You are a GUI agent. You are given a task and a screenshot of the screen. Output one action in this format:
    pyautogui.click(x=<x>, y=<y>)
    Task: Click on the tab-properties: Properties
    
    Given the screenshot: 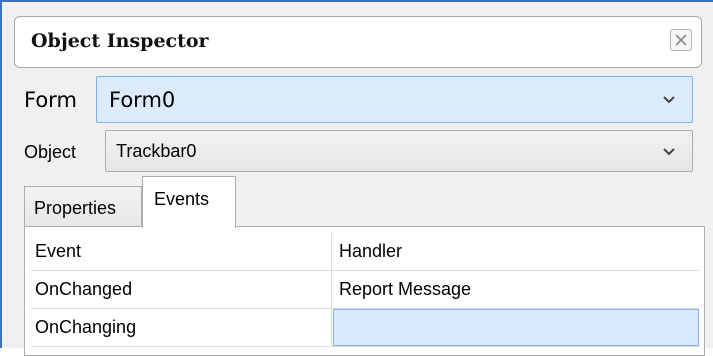 What is the action you would take?
    pyautogui.click(x=83, y=206)
    